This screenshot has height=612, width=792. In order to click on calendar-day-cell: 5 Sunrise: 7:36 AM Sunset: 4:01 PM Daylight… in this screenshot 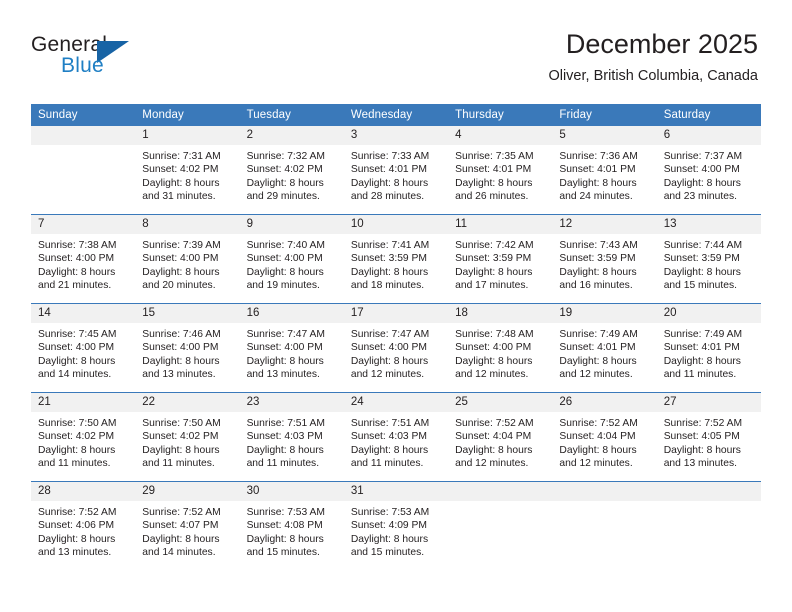, I will do `click(604, 170)`.